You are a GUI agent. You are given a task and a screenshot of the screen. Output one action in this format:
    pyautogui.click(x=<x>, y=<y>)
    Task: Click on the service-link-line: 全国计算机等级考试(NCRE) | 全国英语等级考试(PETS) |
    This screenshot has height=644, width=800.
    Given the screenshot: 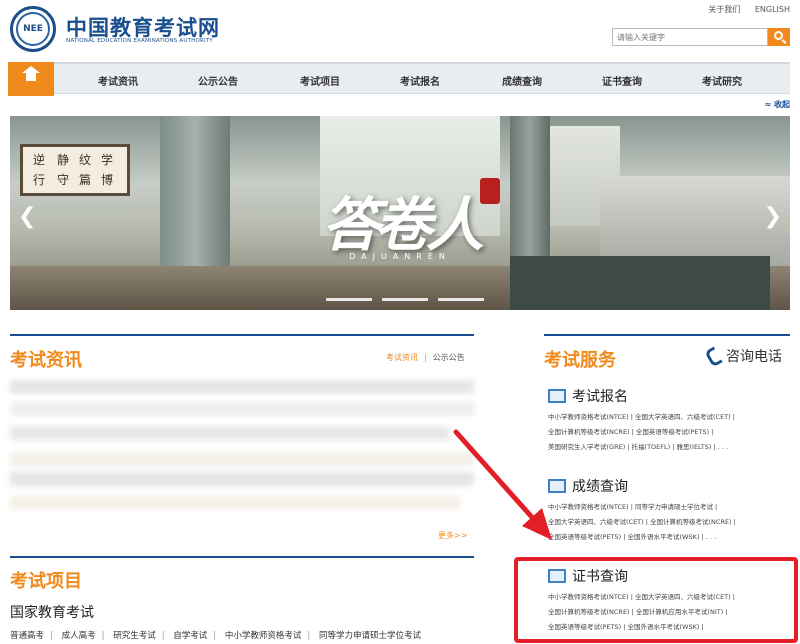 What is the action you would take?
    pyautogui.click(x=668, y=432)
    